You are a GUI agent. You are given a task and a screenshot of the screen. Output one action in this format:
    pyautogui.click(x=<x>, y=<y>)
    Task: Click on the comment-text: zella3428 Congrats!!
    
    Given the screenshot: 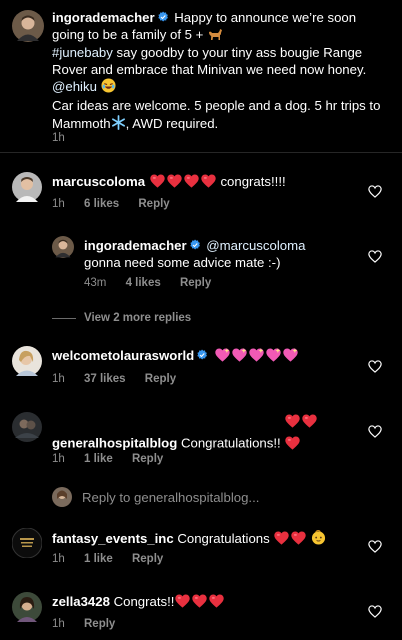 What is the action you would take?
    pyautogui.click(x=202, y=603)
    